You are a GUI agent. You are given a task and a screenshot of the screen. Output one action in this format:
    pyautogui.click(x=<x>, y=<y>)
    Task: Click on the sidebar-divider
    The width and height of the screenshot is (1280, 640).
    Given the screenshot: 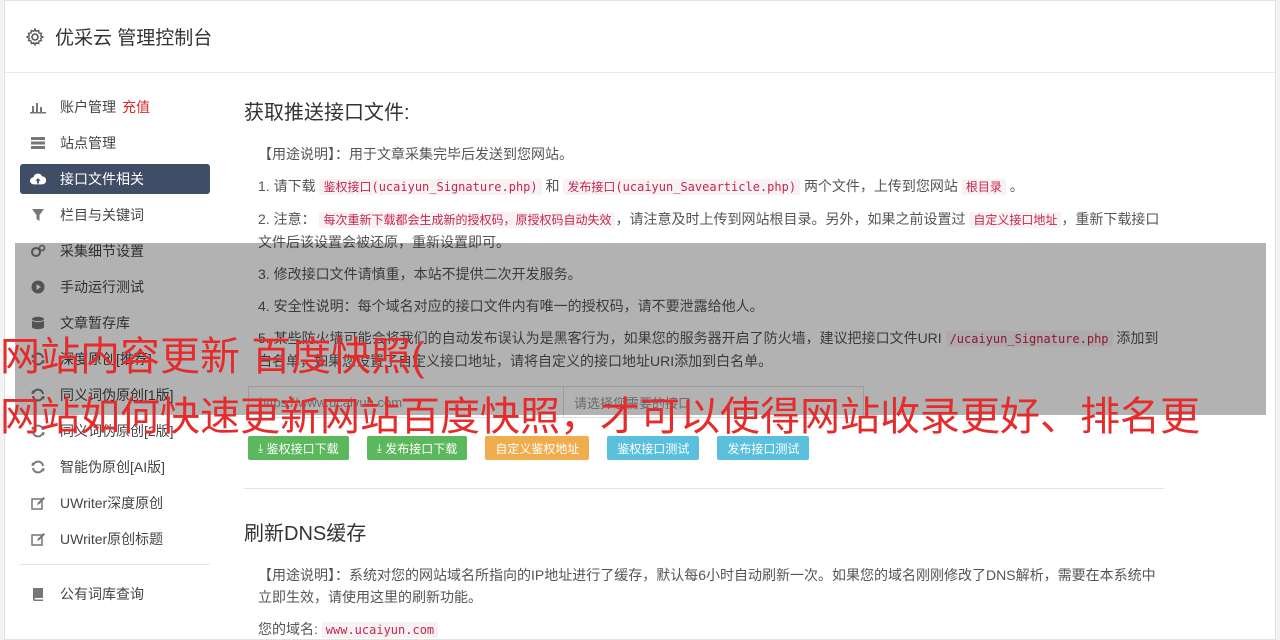 What is the action you would take?
    pyautogui.click(x=115, y=564)
    